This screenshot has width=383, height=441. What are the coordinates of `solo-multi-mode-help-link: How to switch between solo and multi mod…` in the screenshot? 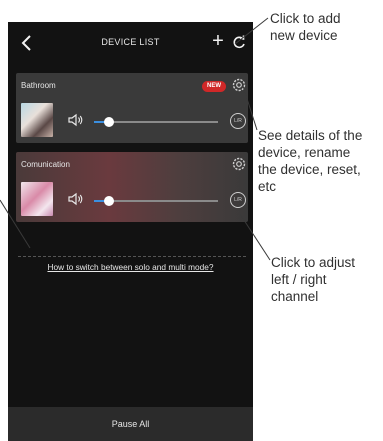 It's located at (130, 267).